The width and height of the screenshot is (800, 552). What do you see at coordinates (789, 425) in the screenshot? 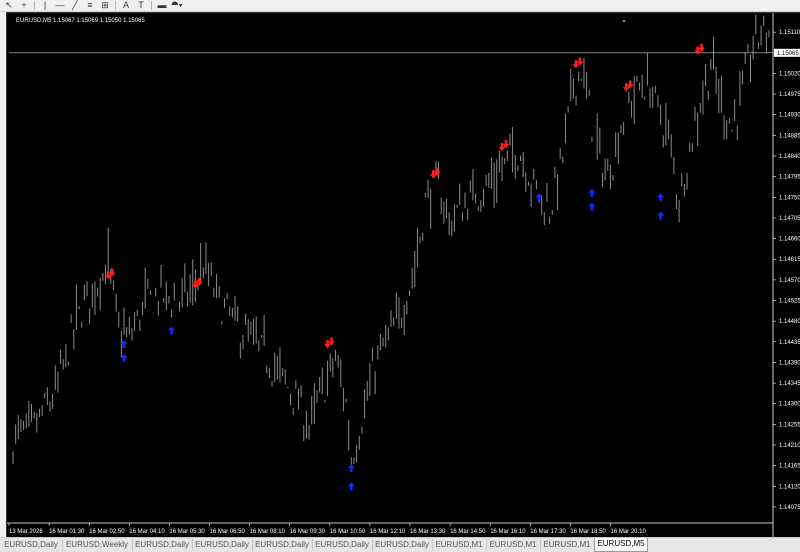
I see `price-tick-label: 1.14255` at bounding box center [789, 425].